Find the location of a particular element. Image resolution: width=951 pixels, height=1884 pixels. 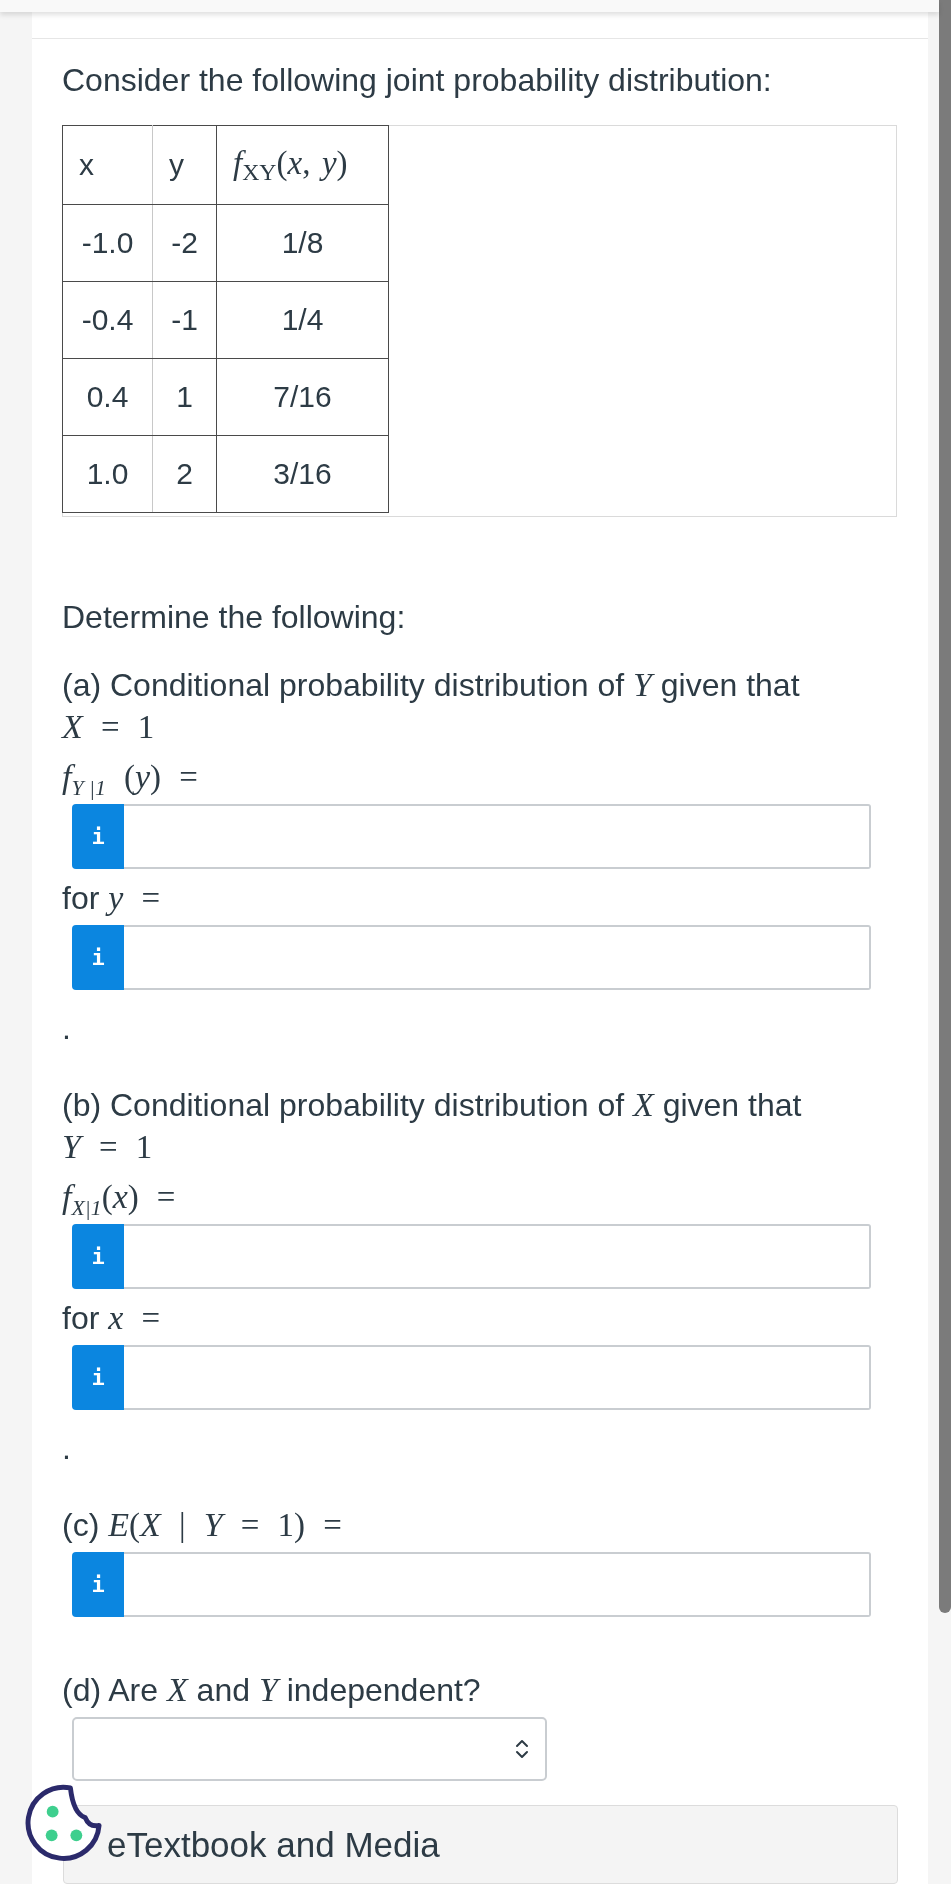

question-text: (d) Are X and Y independent? is located at coordinates (271, 1690).